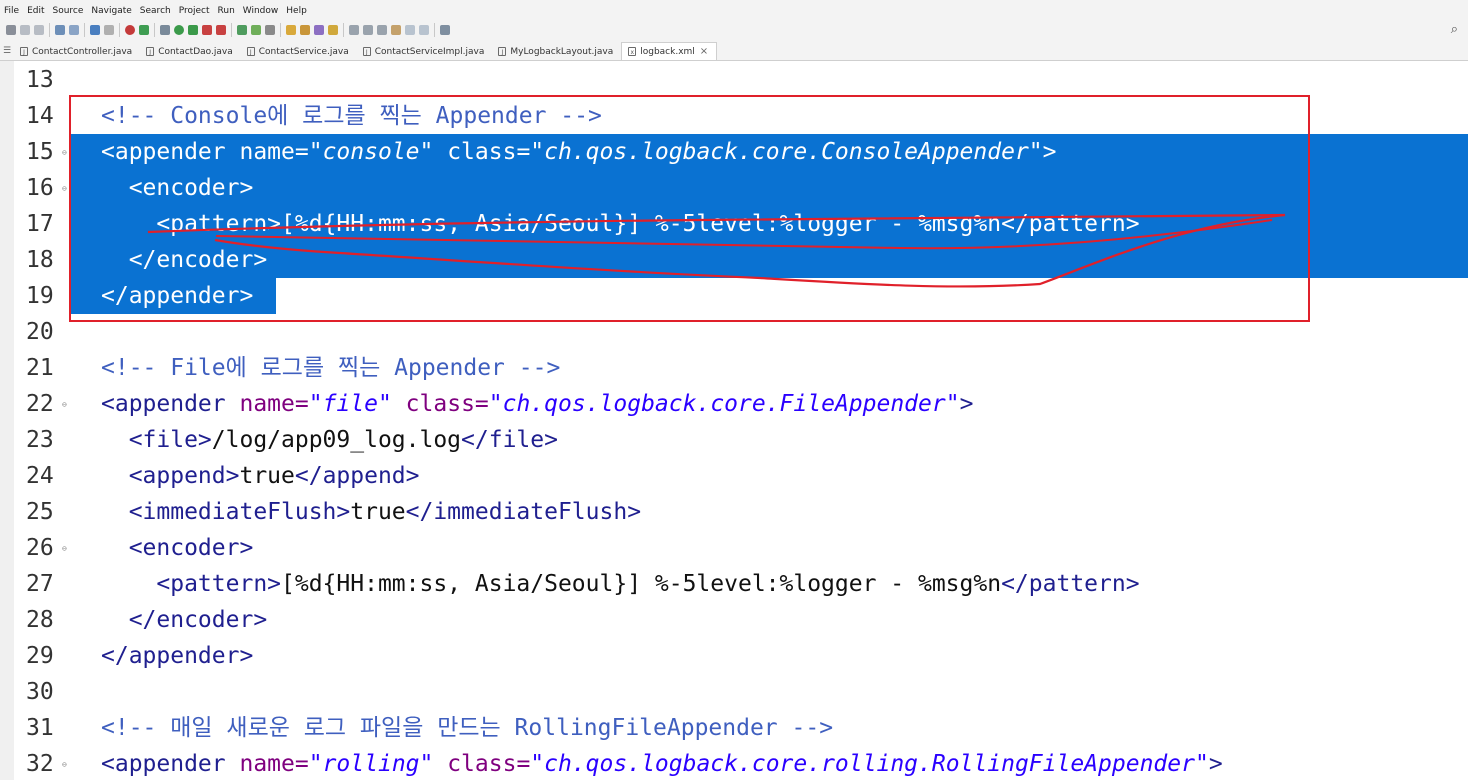  Describe the element at coordinates (296, 11) in the screenshot. I see `menu-help: Help` at that location.